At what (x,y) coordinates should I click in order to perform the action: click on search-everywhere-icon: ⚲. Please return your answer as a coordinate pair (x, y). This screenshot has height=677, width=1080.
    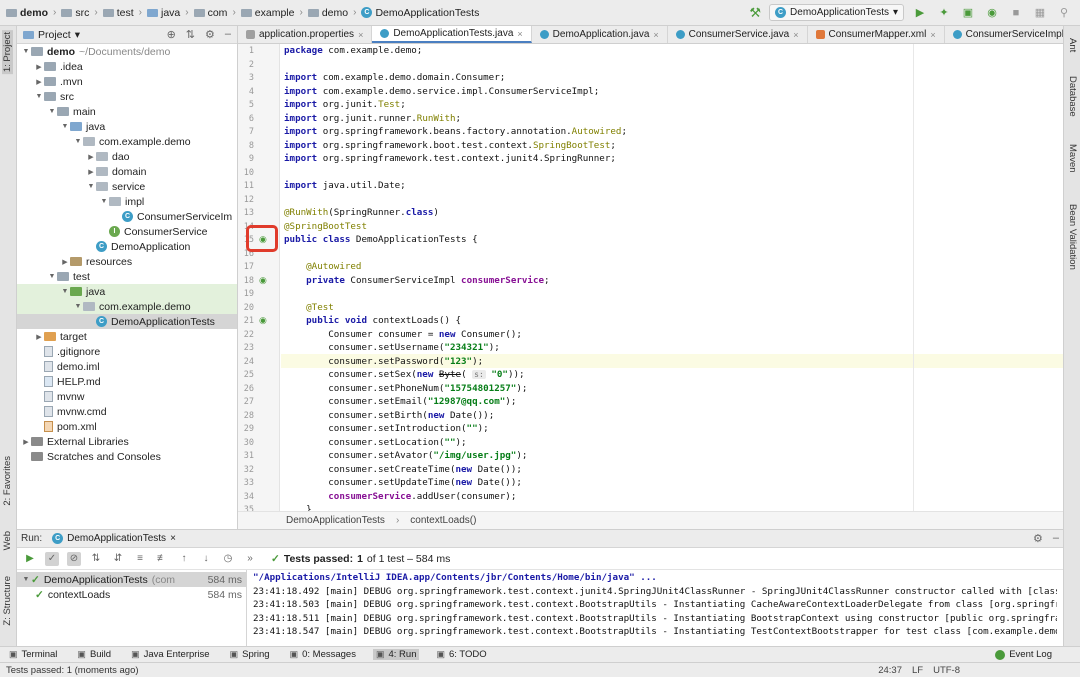
    Looking at the image, I should click on (1064, 13).